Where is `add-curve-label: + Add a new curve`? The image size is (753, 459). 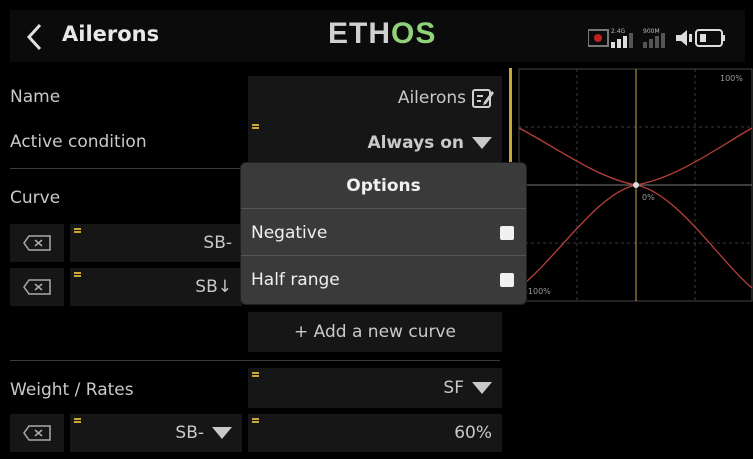
add-curve-label: + Add a new curve is located at coordinates (375, 332).